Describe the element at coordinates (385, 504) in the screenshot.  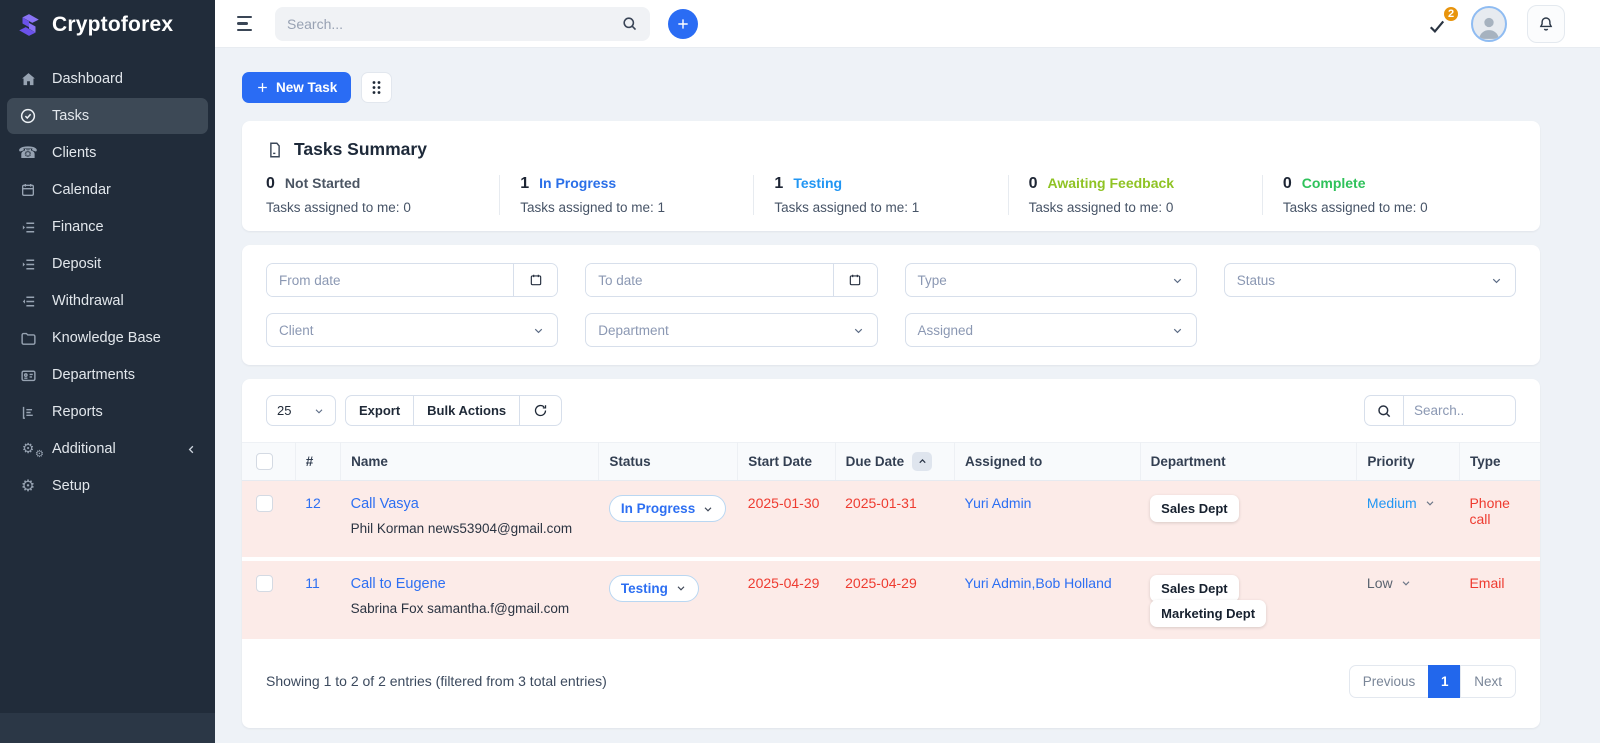
I see `task-name-link: Call Vasya` at that location.